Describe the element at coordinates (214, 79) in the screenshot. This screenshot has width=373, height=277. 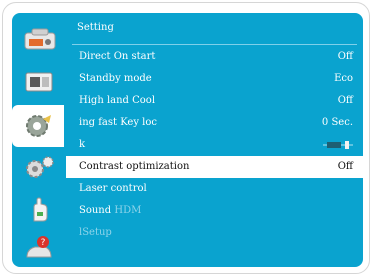
I see `menu-item-standby-mode: Standby mode Eco` at that location.